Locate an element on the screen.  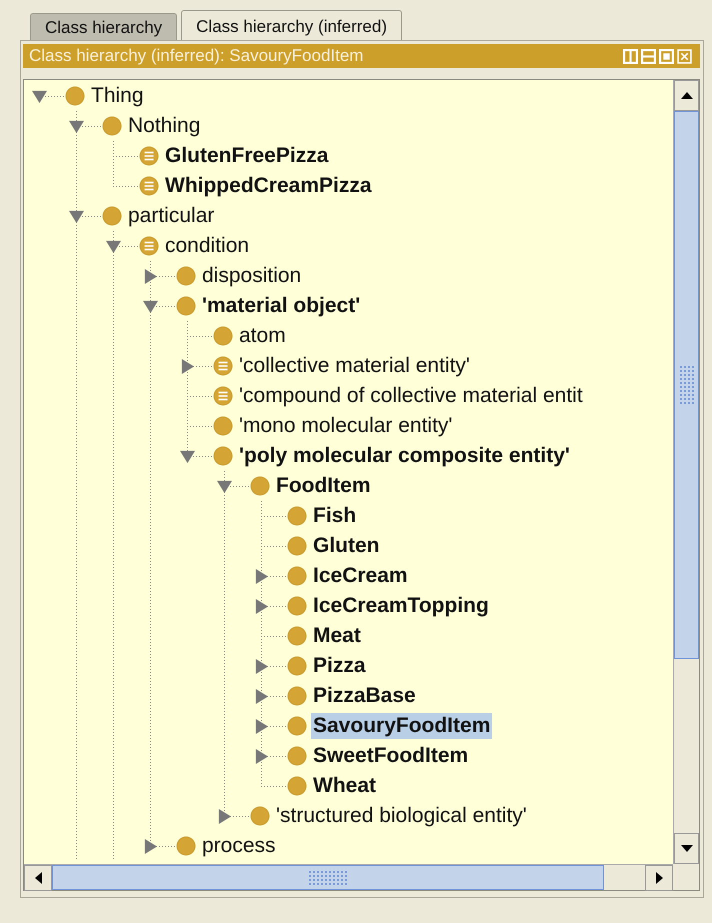
vertical-scrollbar is located at coordinates (686, 472).